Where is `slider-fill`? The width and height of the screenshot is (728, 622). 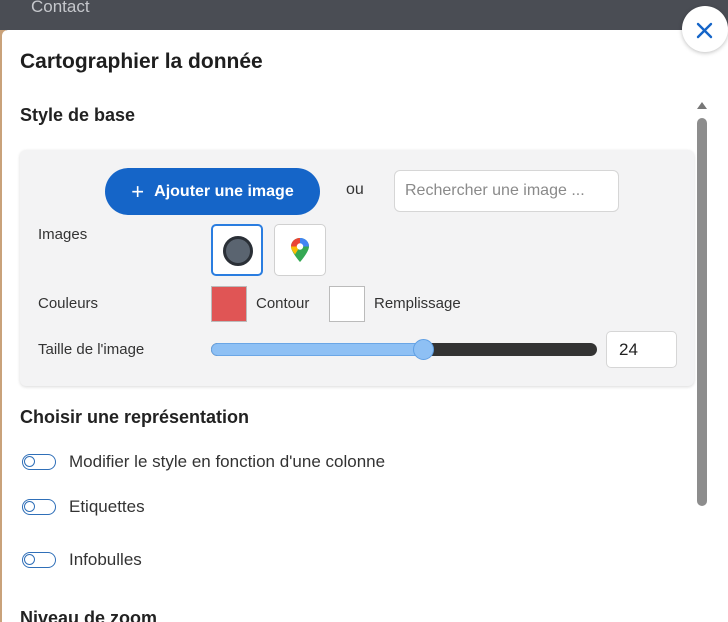 slider-fill is located at coordinates (317, 349).